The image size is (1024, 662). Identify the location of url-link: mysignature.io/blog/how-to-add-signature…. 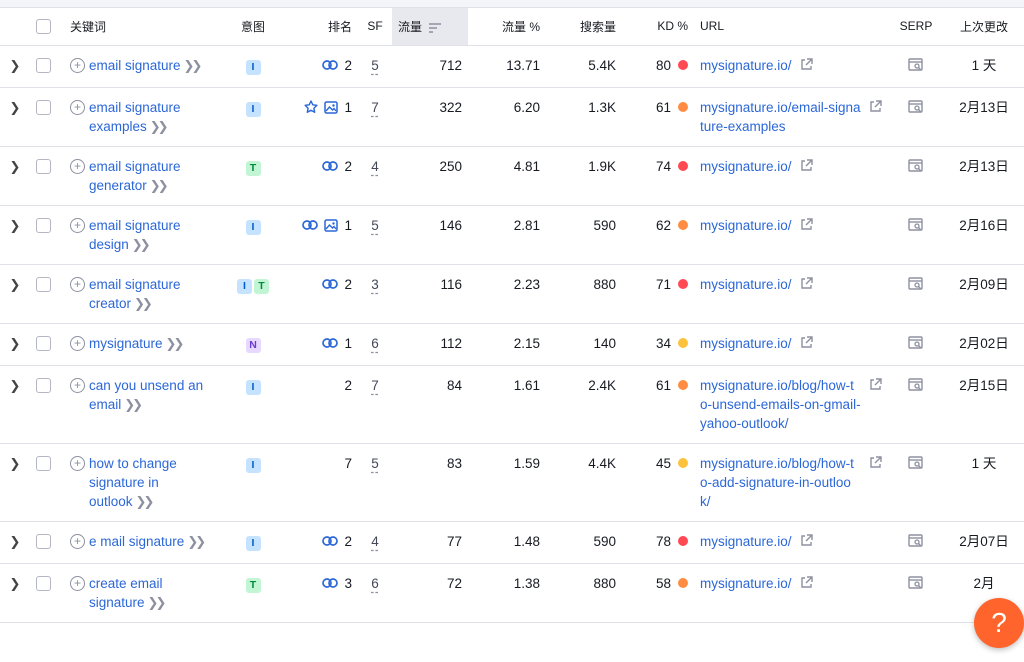
(780, 482).